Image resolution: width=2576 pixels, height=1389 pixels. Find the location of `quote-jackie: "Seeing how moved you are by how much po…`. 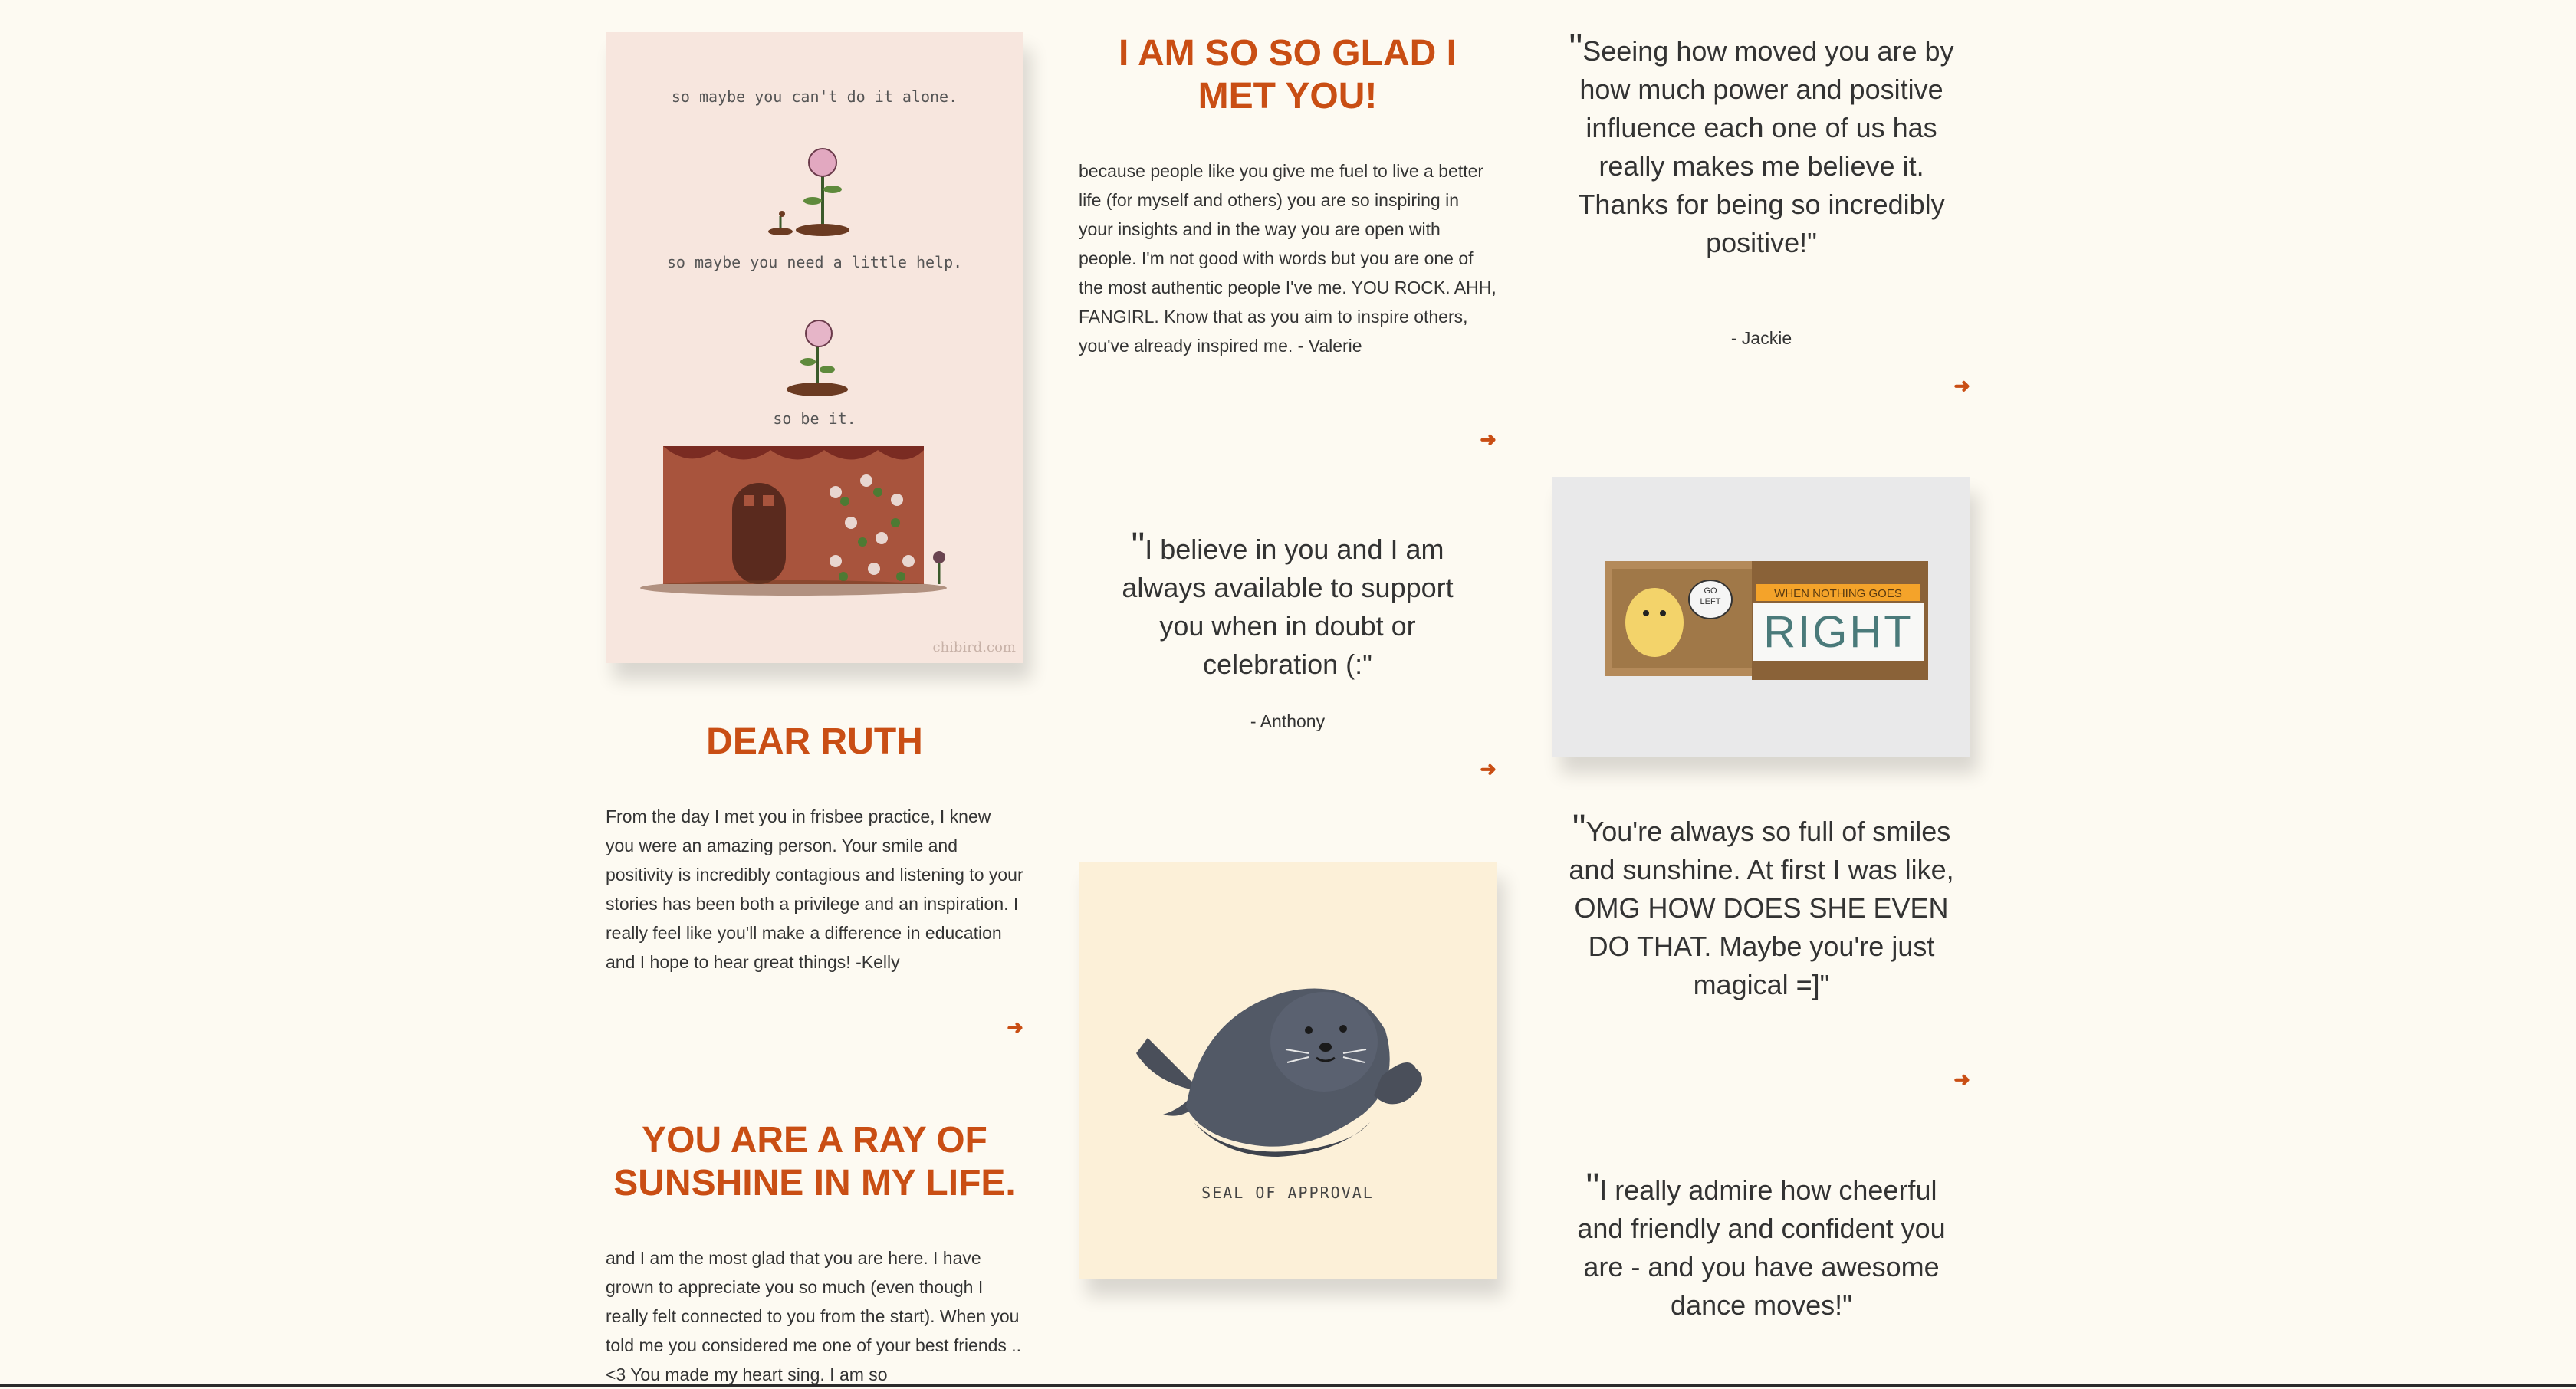

quote-jackie: "Seeing how moved you are by how much po… is located at coordinates (1761, 145).